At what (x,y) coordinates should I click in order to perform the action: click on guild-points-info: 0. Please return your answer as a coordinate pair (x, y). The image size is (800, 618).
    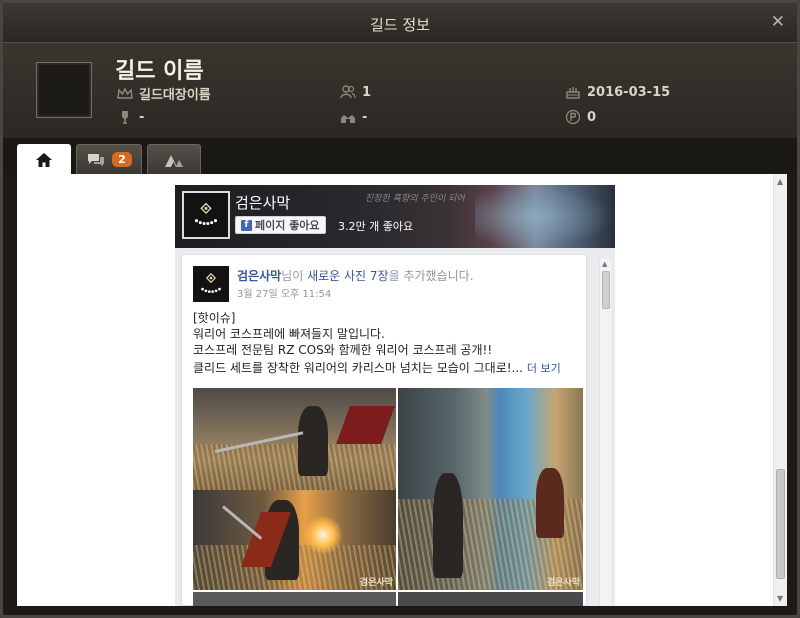
    Looking at the image, I should click on (580, 117).